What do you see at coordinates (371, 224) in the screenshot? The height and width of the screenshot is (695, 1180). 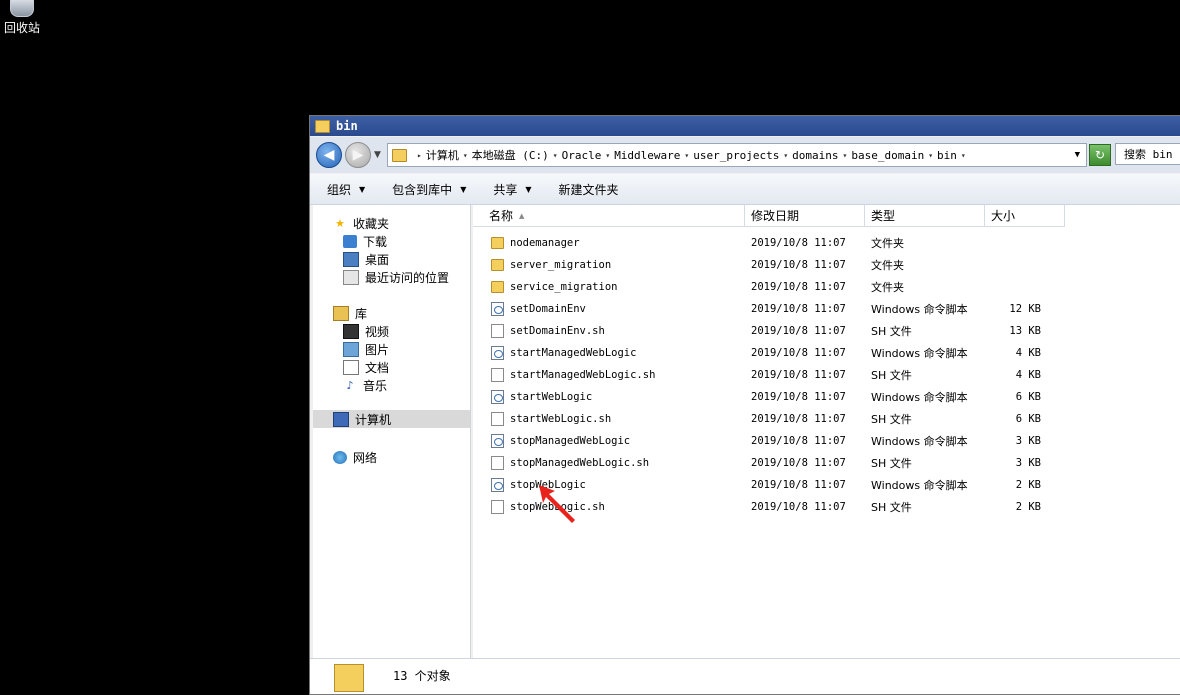 I see `nav-label: 收藏夹` at bounding box center [371, 224].